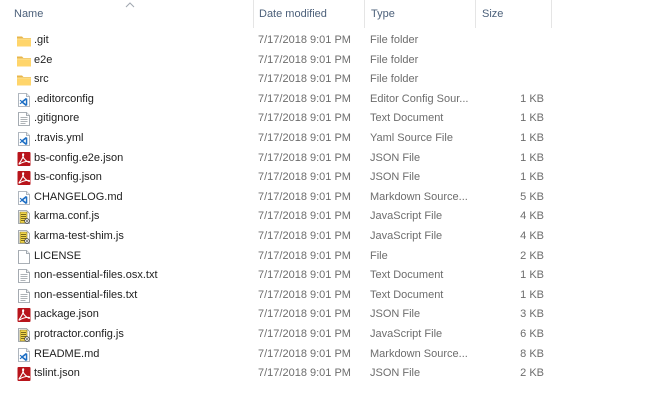  Describe the element at coordinates (64, 98) in the screenshot. I see `file-name: .editorconfig` at that location.